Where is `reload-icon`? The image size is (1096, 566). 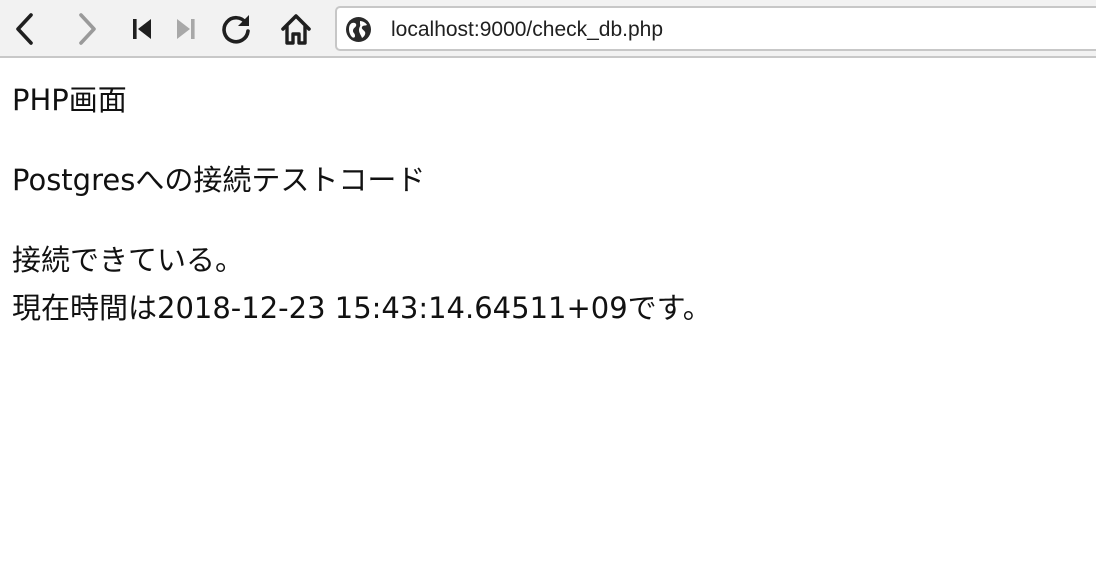 reload-icon is located at coordinates (236, 29).